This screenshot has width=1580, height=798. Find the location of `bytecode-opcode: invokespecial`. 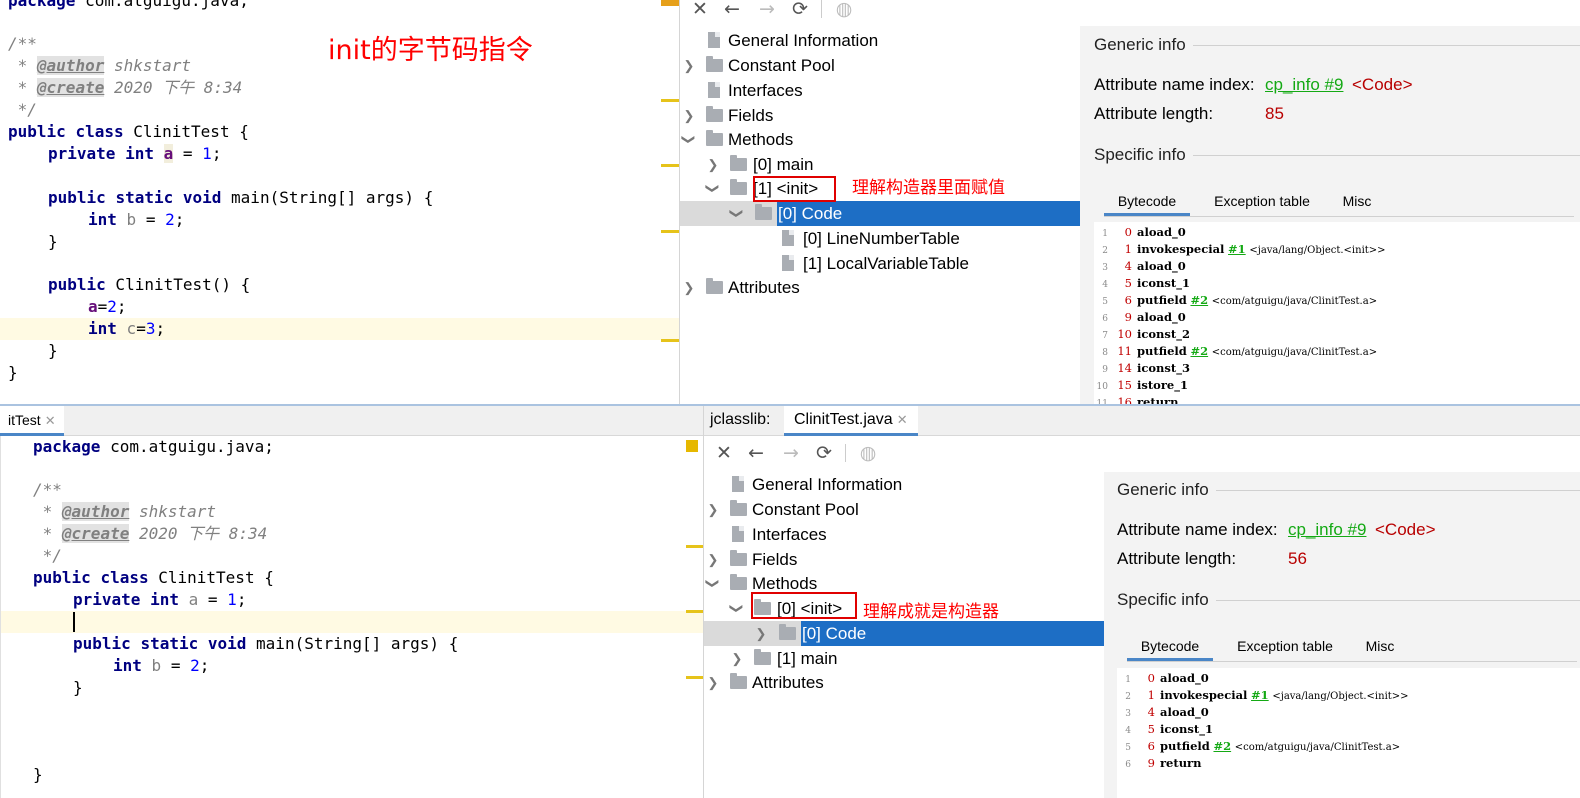

bytecode-opcode: invokespecial is located at coordinates (1204, 695).